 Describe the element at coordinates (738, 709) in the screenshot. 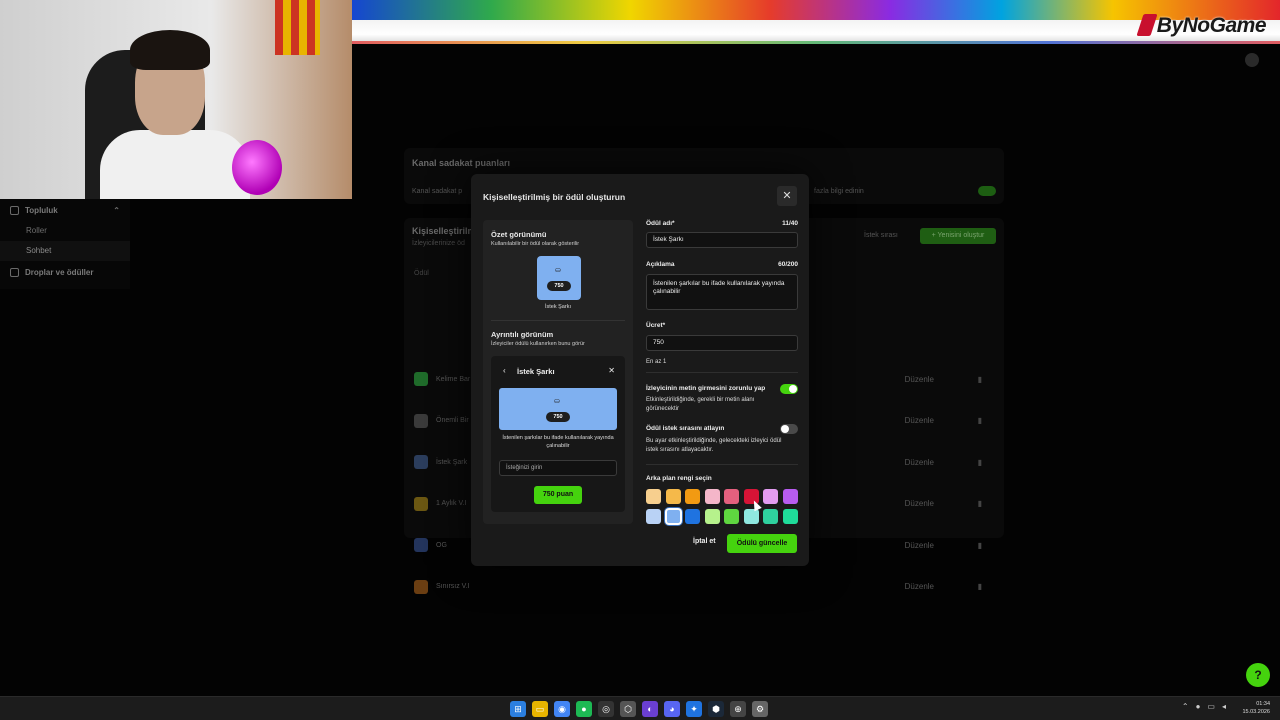

I see `app-cursor-icon: ⊕` at that location.